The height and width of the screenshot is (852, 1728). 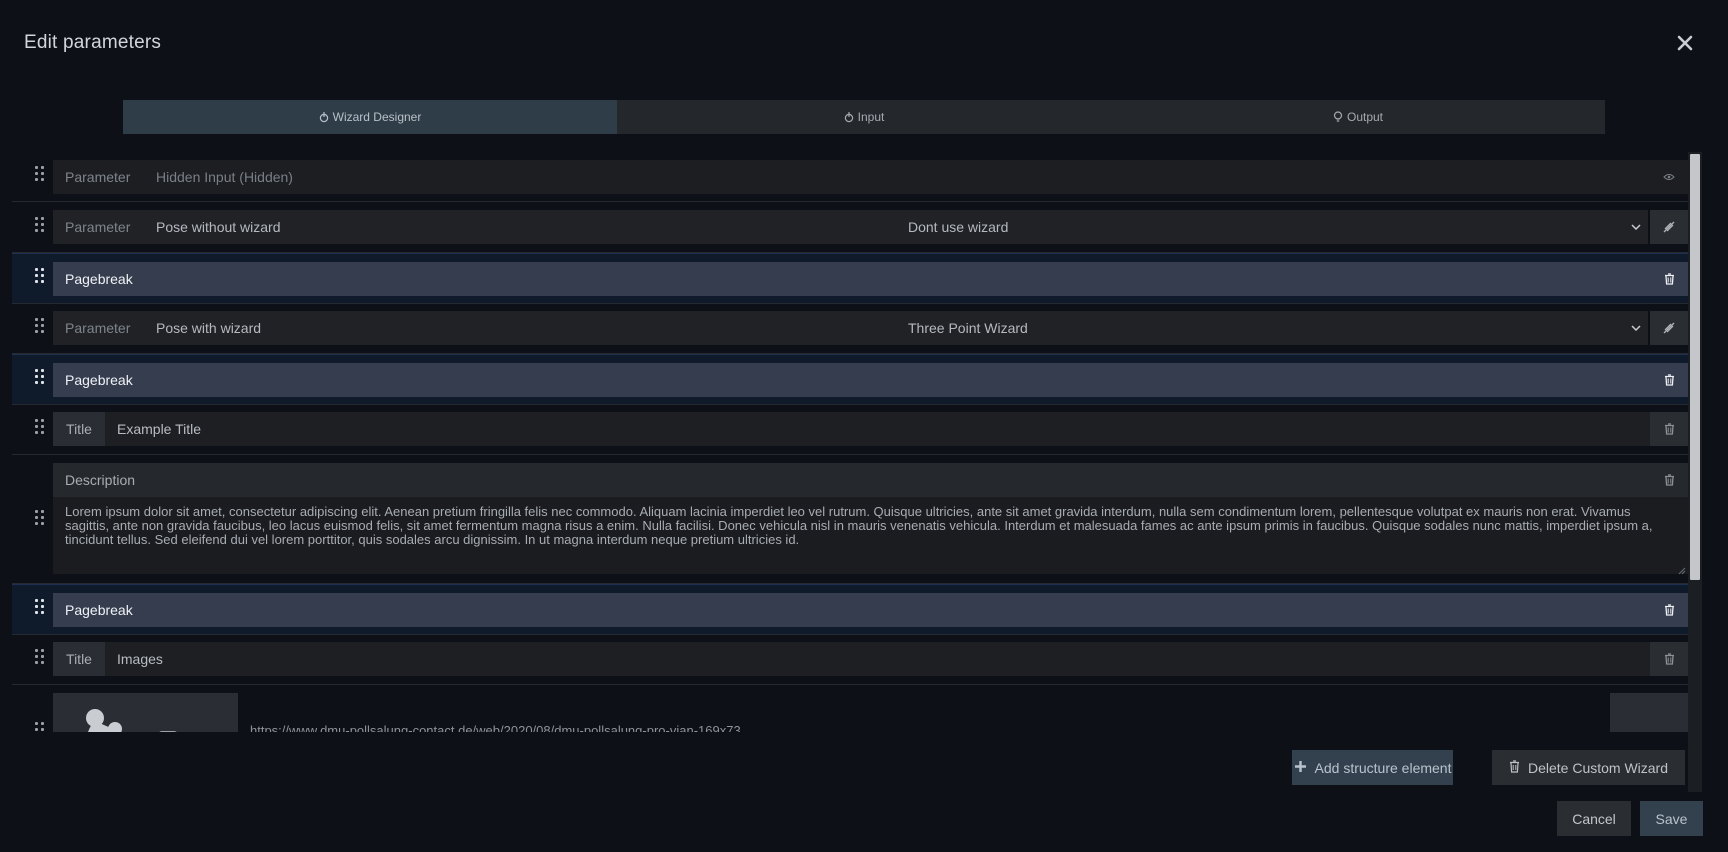 What do you see at coordinates (1649, 712) in the screenshot?
I see `image-actions` at bounding box center [1649, 712].